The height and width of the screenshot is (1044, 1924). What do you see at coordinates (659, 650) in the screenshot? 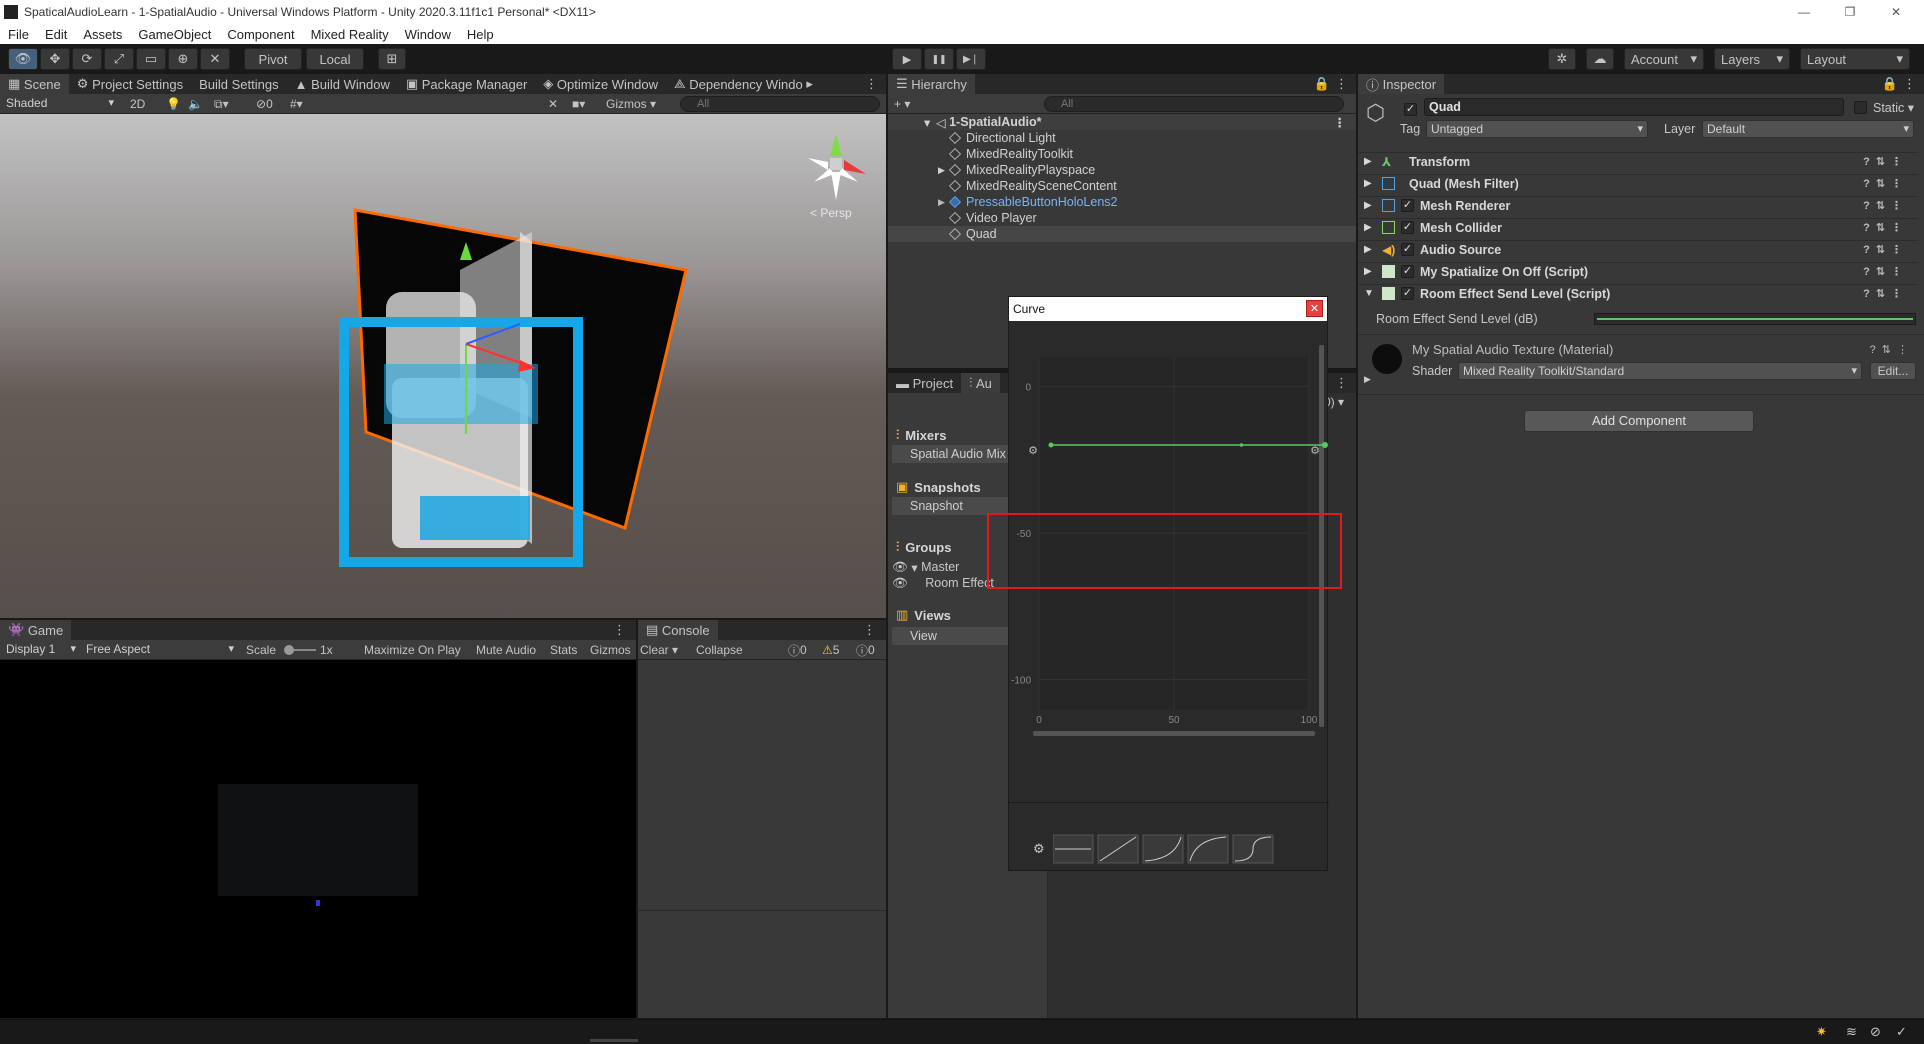
I see `console-clear-button: Clear ▾` at bounding box center [659, 650].